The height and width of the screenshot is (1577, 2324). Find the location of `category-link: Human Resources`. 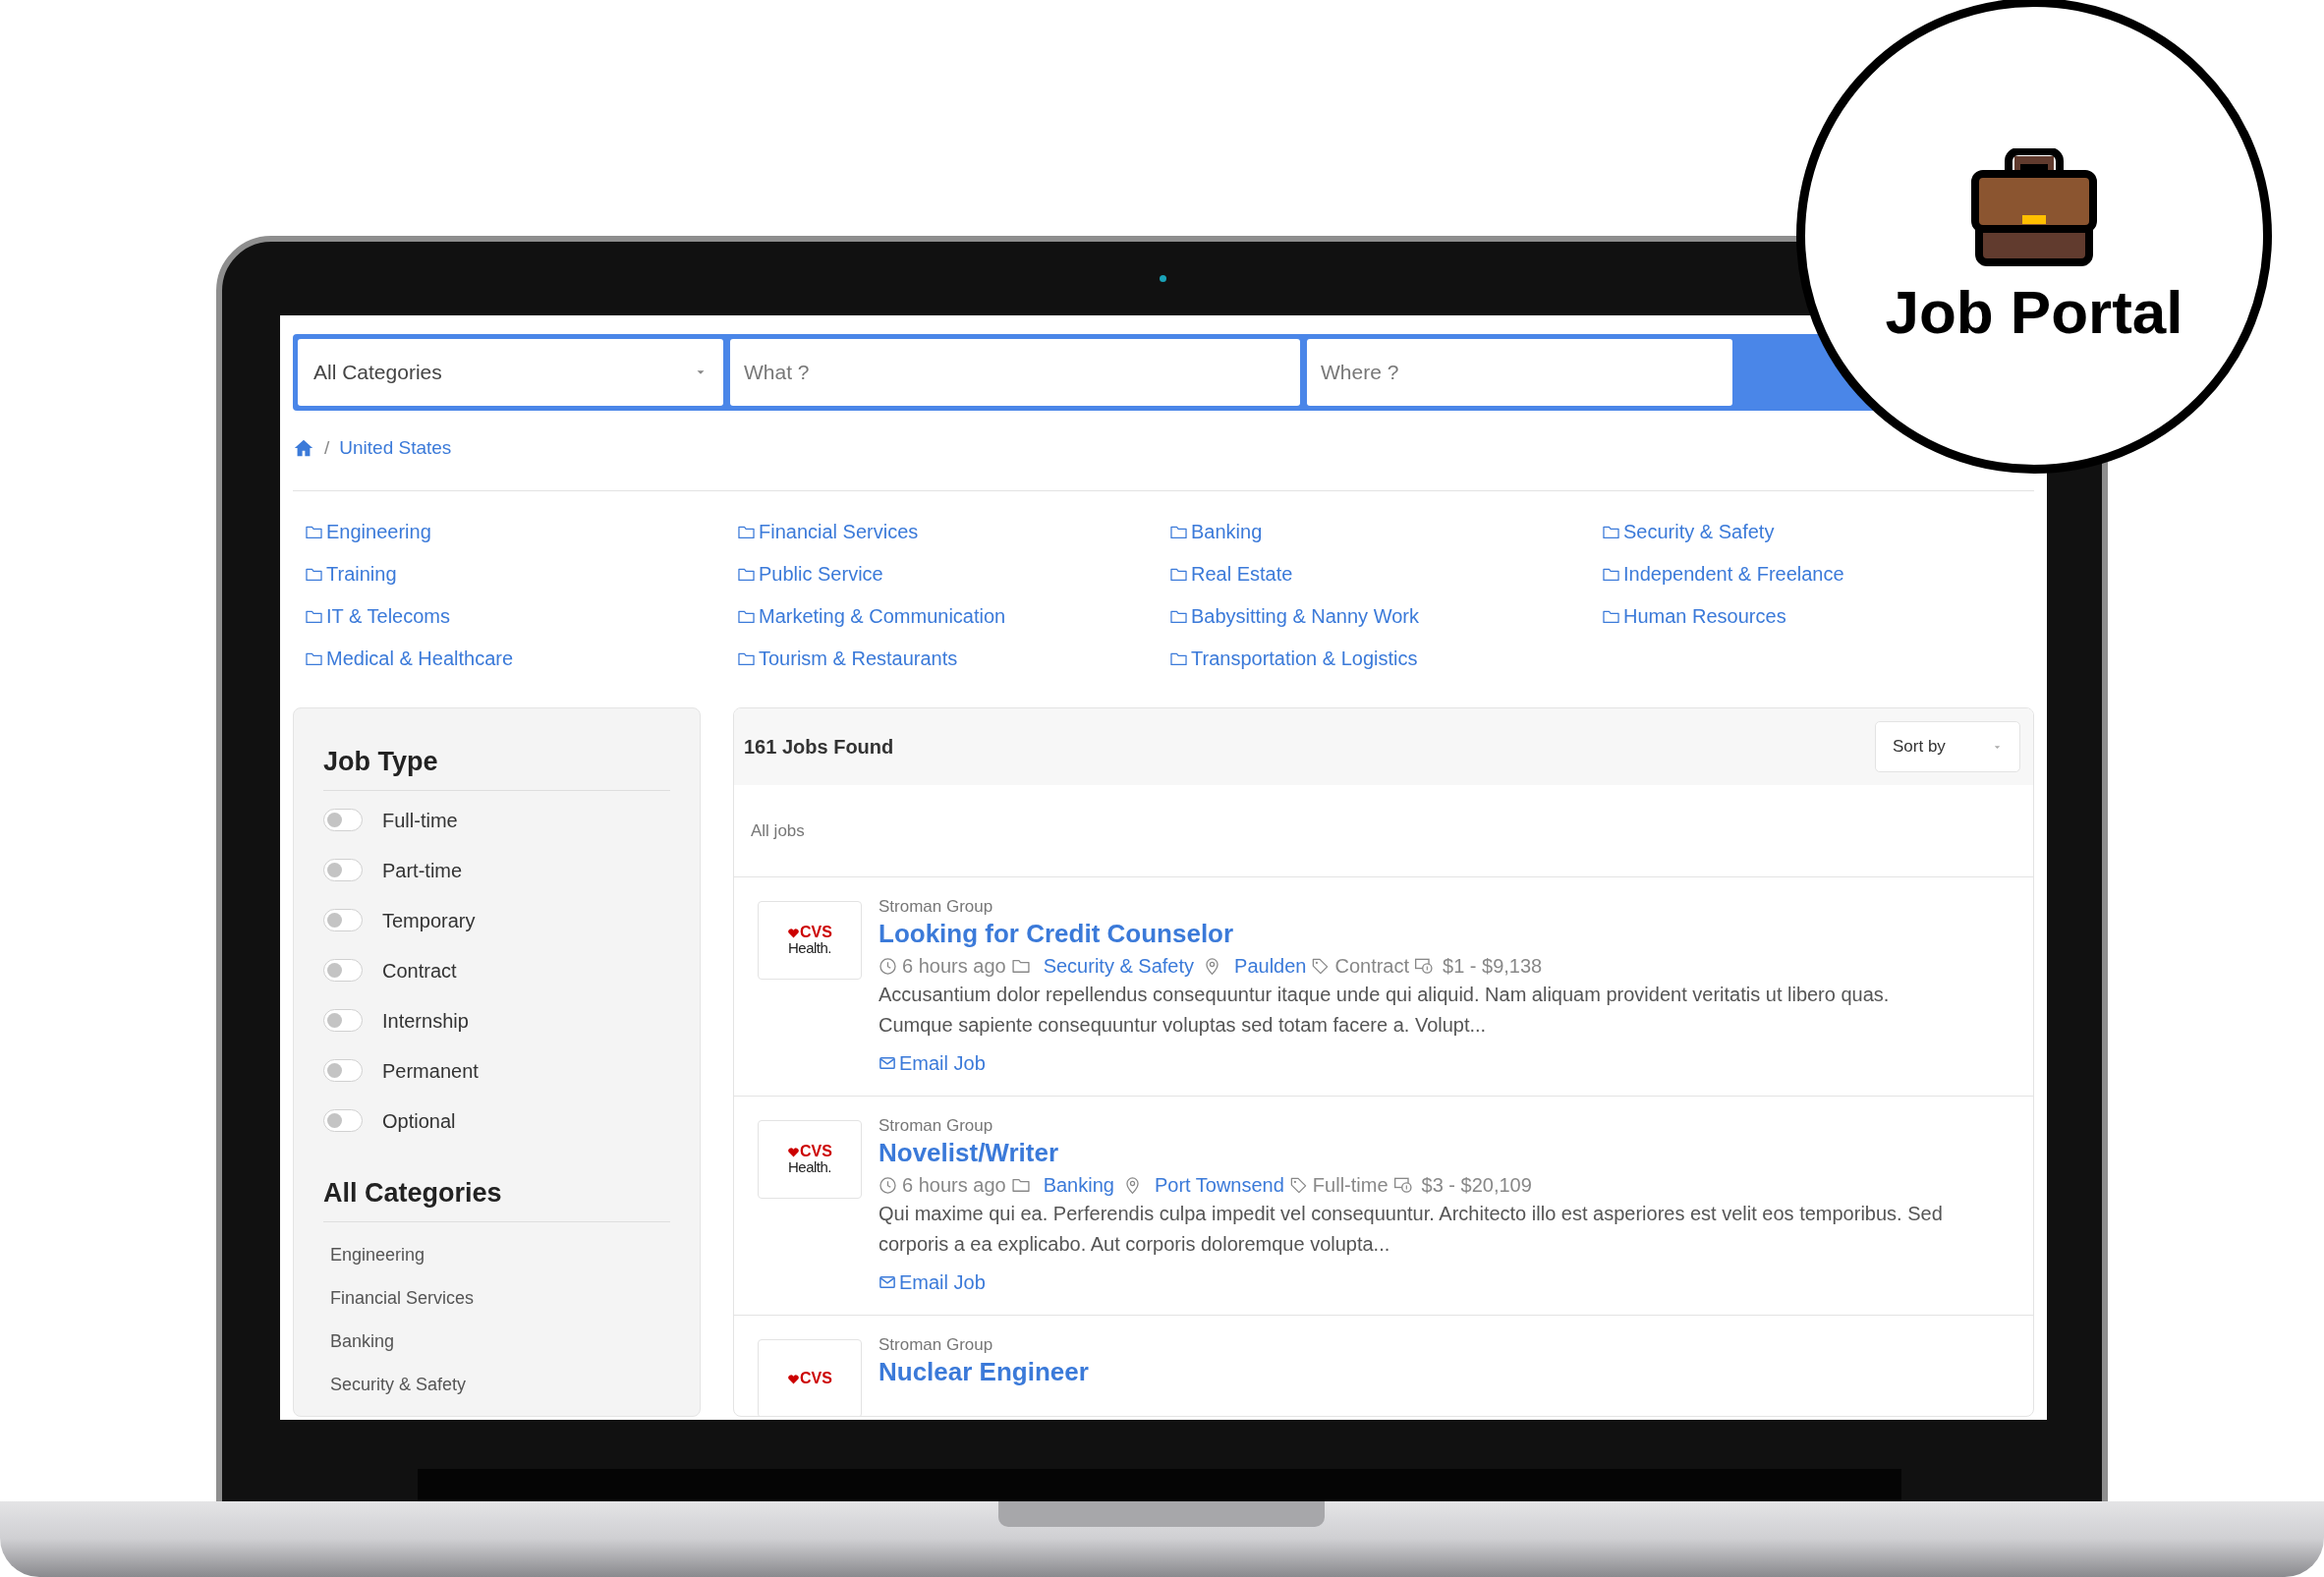

category-link: Human Resources is located at coordinates (1818, 616).